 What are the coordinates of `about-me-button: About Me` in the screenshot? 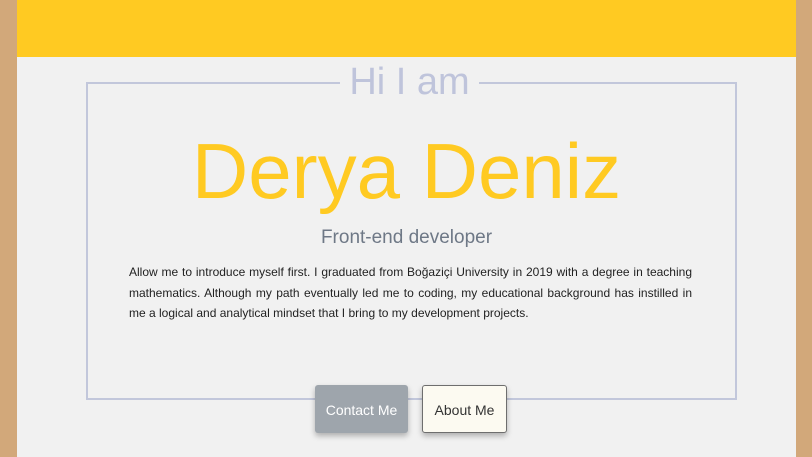 It's located at (464, 409).